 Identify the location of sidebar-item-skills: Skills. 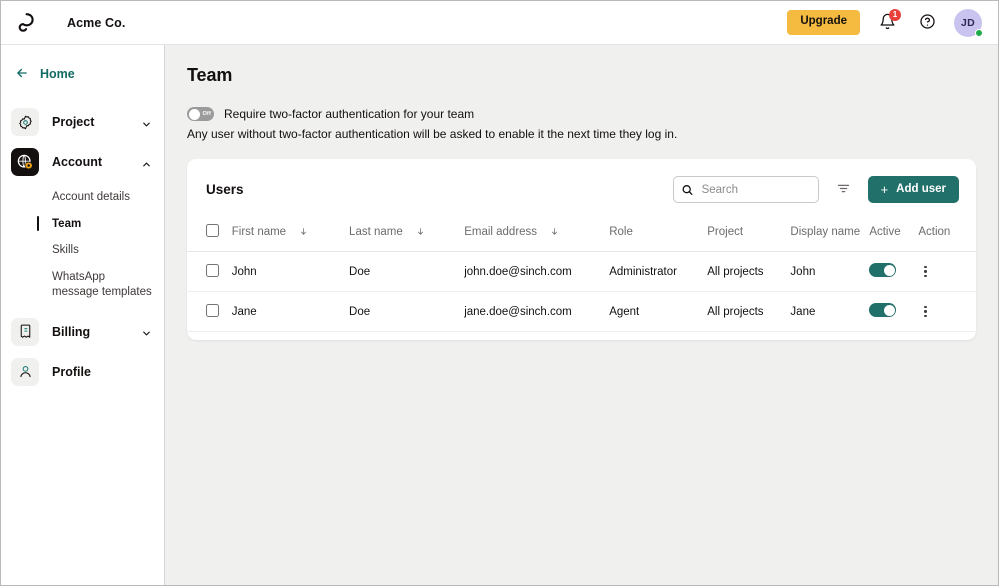
(82, 250).